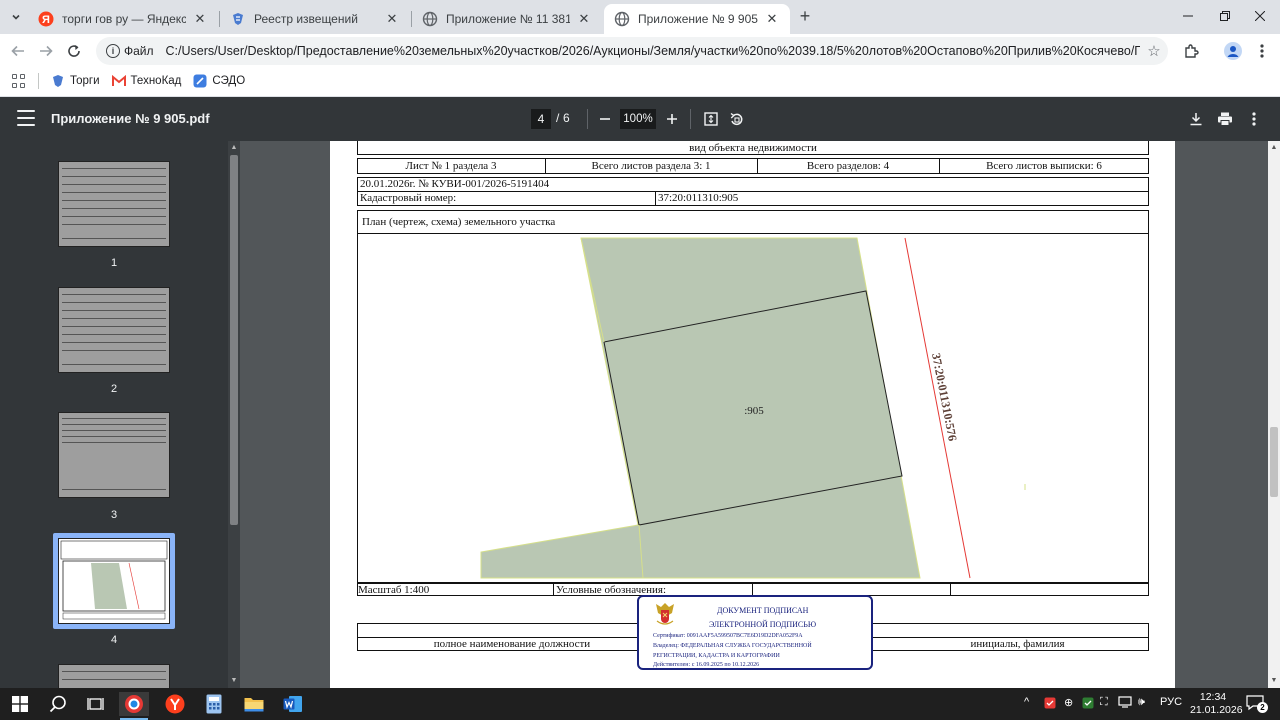  I want to click on fit-page-button, so click(711, 119).